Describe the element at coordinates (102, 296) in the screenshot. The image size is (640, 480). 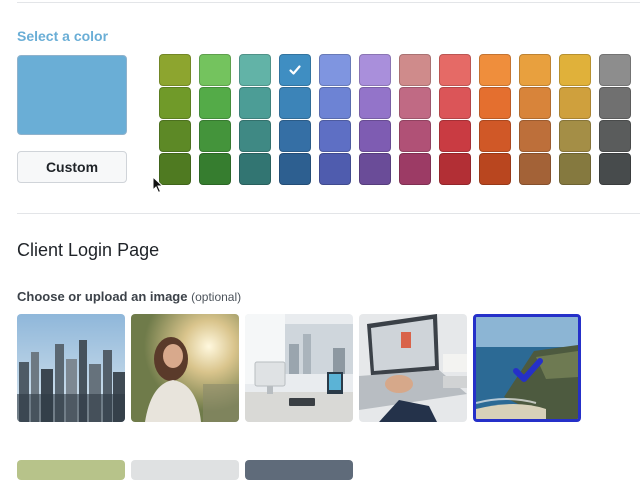
I see `choose-image-label-text: Choose or upload an image` at that location.